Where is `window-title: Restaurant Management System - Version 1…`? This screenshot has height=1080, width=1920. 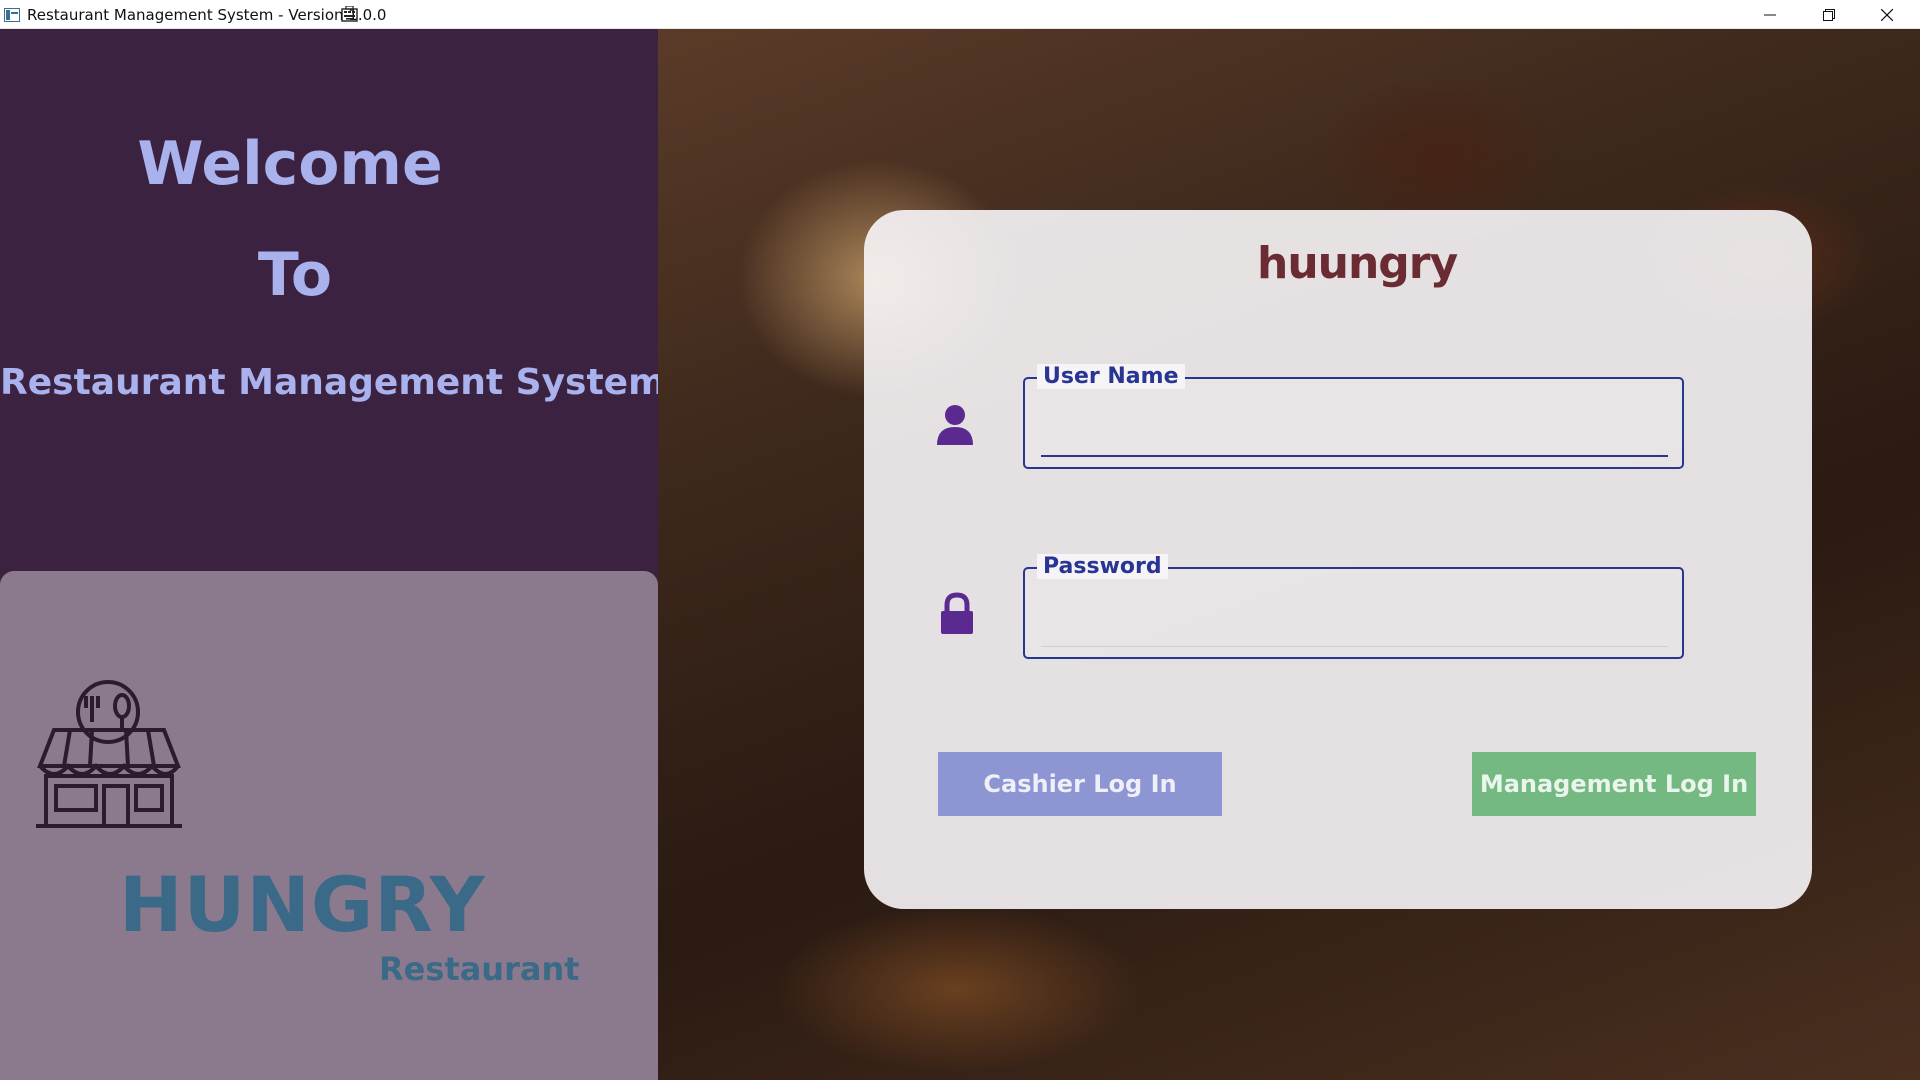
window-title: Restaurant Management System - Version 1… is located at coordinates (207, 15).